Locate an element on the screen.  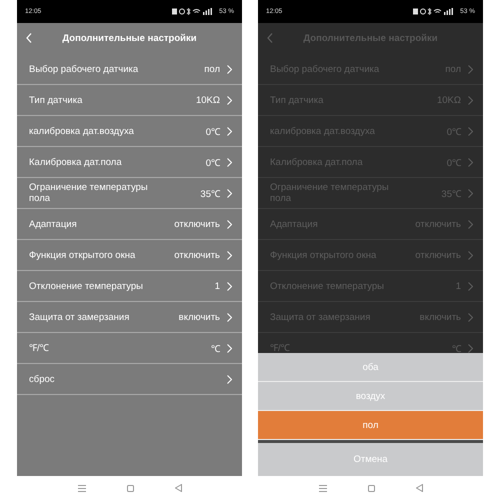
setting-value: пол is located at coordinates (212, 69).